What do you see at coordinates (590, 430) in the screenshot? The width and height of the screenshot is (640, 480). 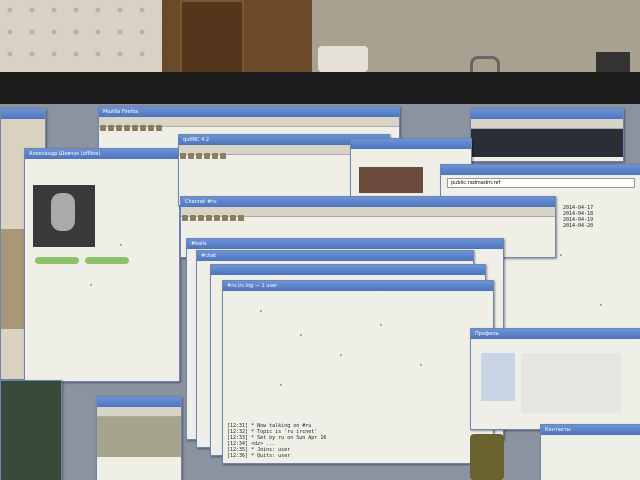 I see `contacts-titlebar: Контакты` at bounding box center [590, 430].